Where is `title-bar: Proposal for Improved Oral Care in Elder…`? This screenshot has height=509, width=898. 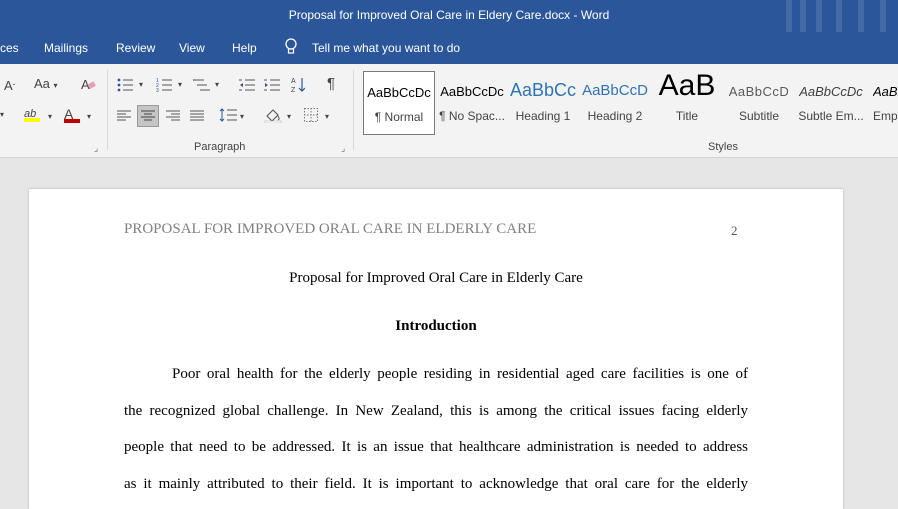
title-bar: Proposal for Improved Oral Care in Elder… is located at coordinates (449, 16).